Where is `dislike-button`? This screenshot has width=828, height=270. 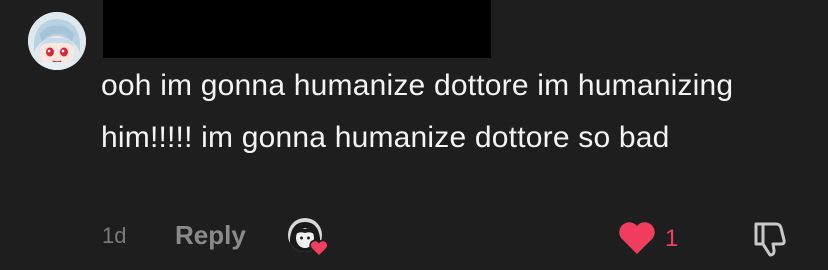
dislike-button is located at coordinates (770, 238).